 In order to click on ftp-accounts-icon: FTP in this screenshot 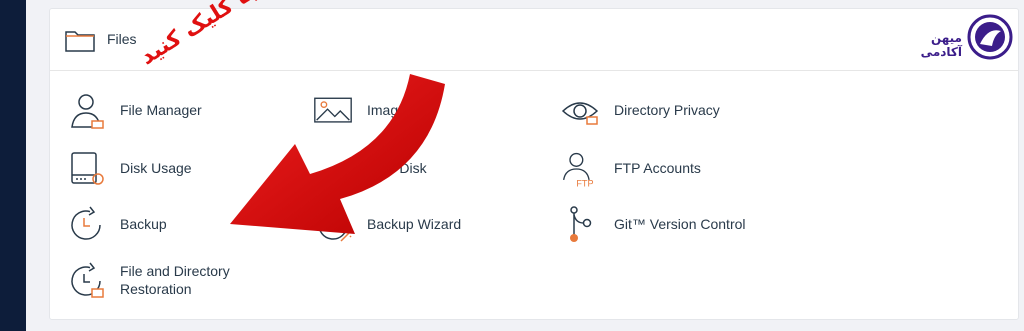, I will do `click(578, 170)`.